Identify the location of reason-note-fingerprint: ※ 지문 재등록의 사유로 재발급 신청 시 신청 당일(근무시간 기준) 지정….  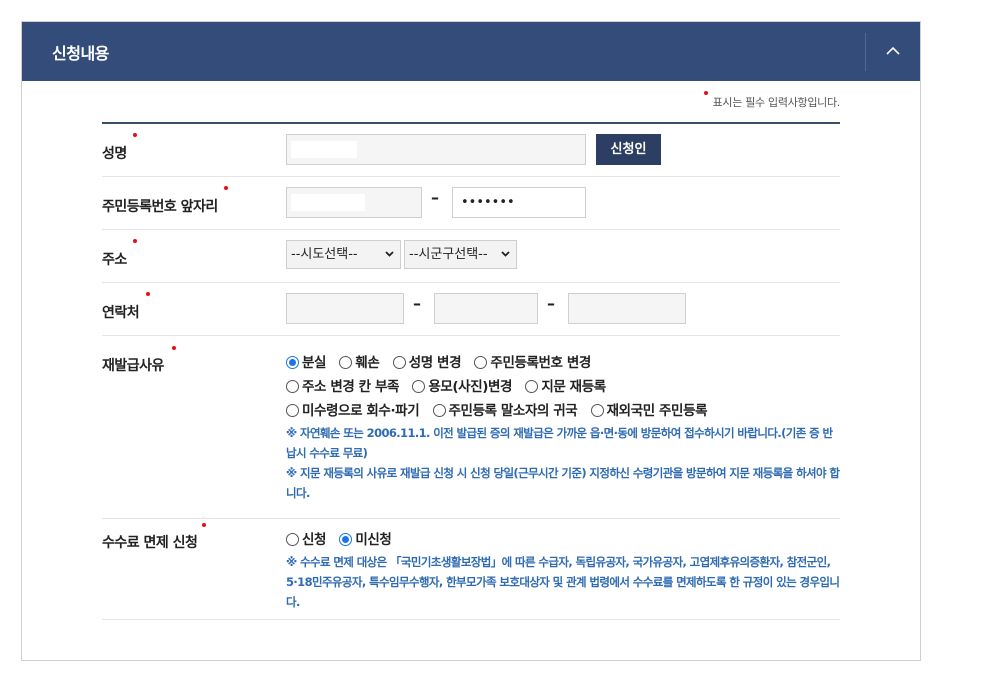
(563, 483).